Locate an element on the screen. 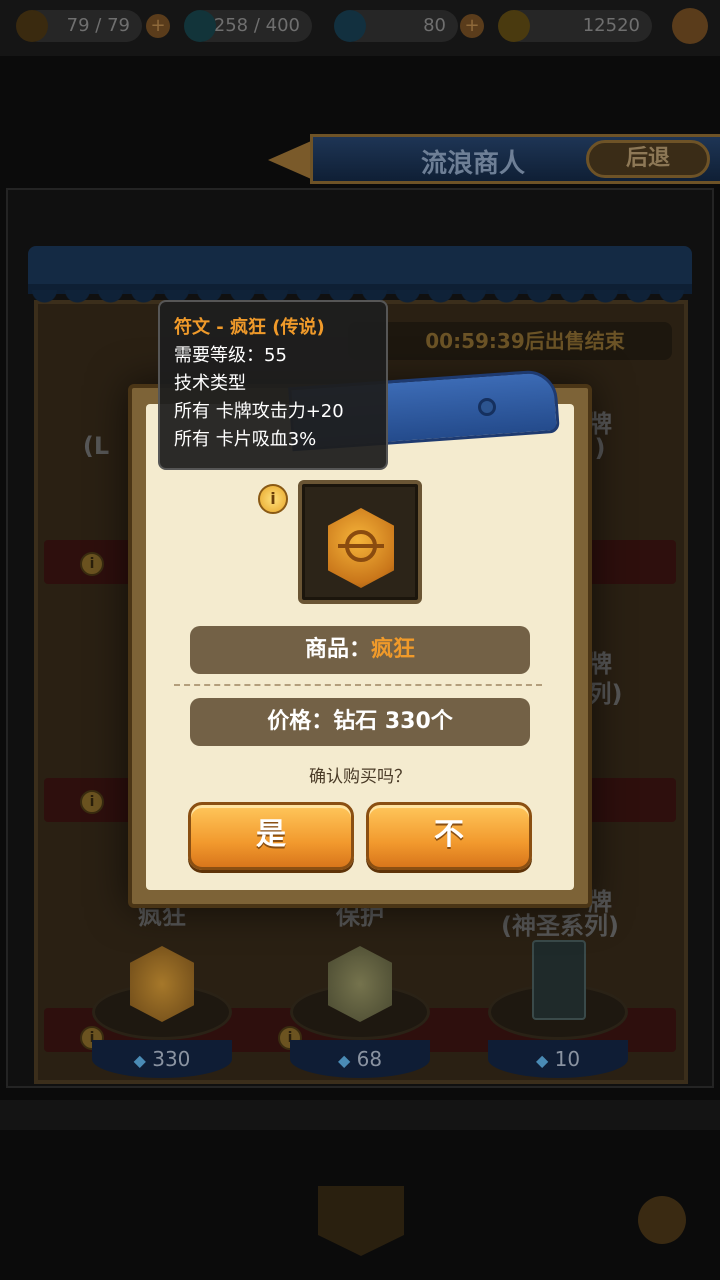 The image size is (720, 1280). back-button: 后退 is located at coordinates (648, 159).